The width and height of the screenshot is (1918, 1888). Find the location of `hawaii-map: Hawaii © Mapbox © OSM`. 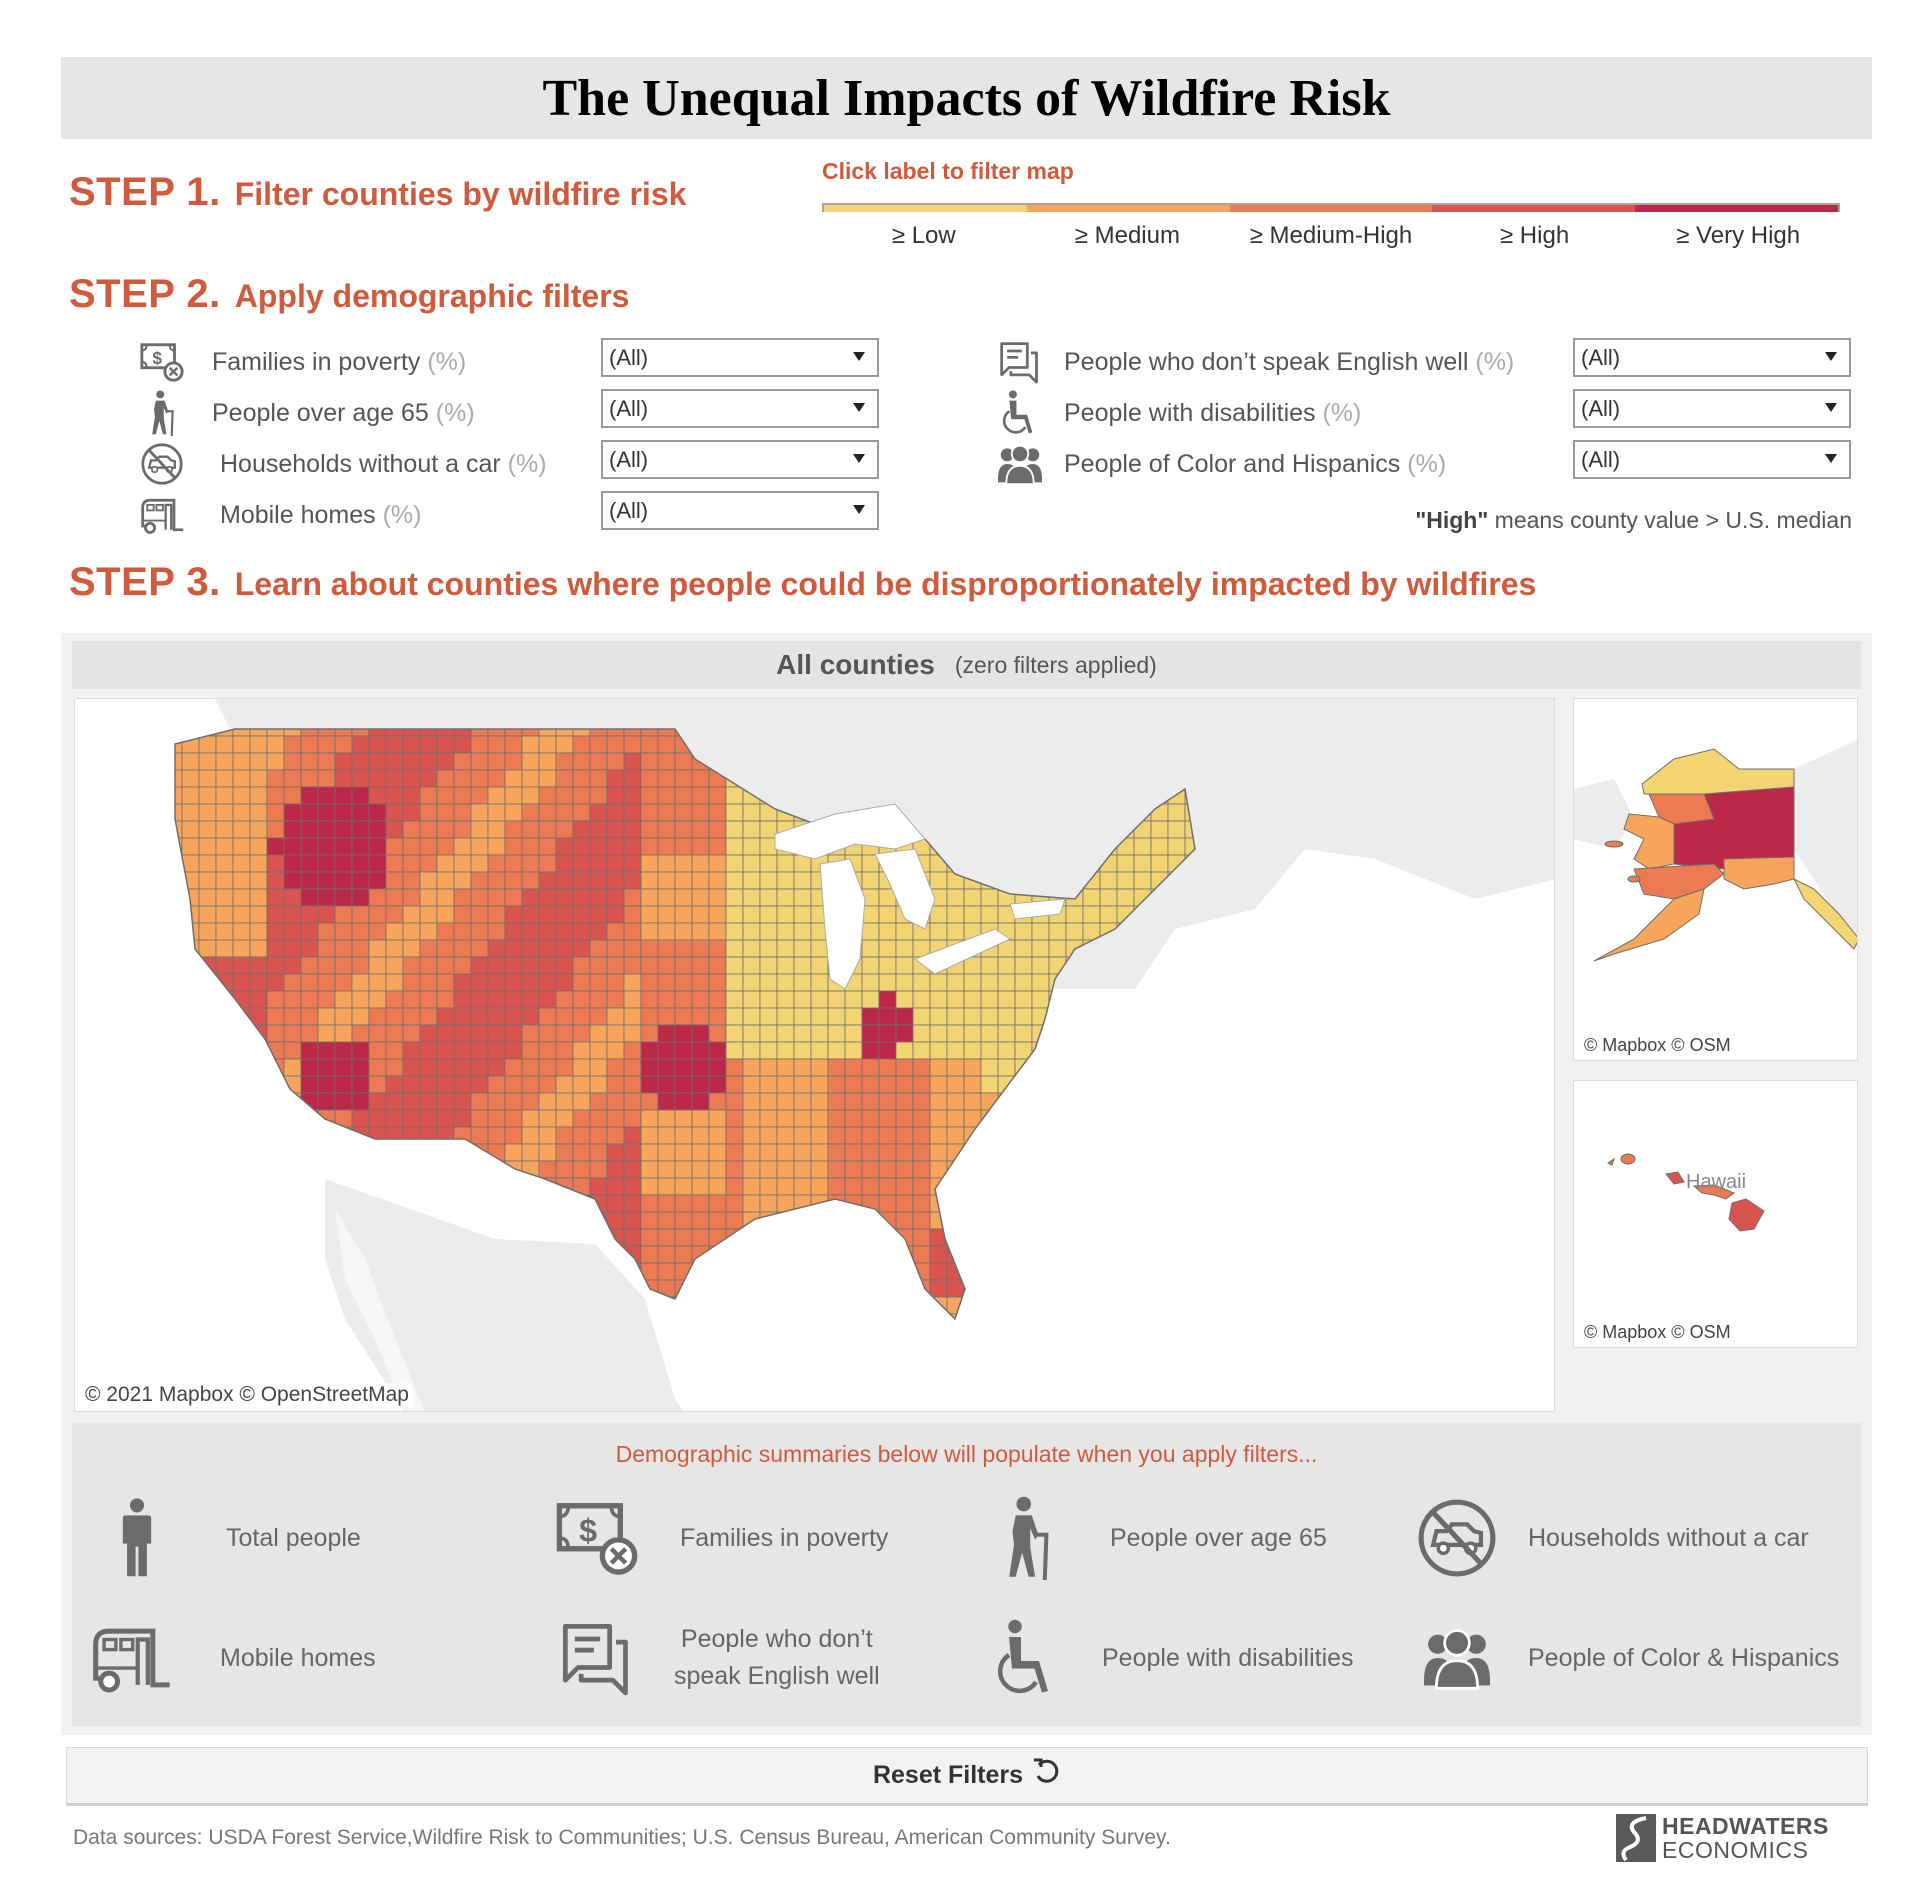

hawaii-map: Hawaii © Mapbox © OSM is located at coordinates (1715, 1214).